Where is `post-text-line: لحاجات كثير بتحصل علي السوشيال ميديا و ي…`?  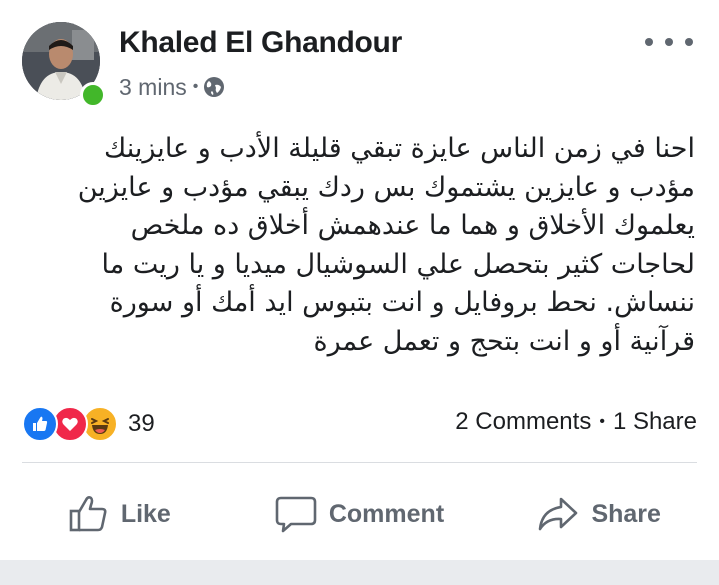 post-text-line: لحاجات كثير بتحصل علي السوشيال ميديا و ي… is located at coordinates (398, 264).